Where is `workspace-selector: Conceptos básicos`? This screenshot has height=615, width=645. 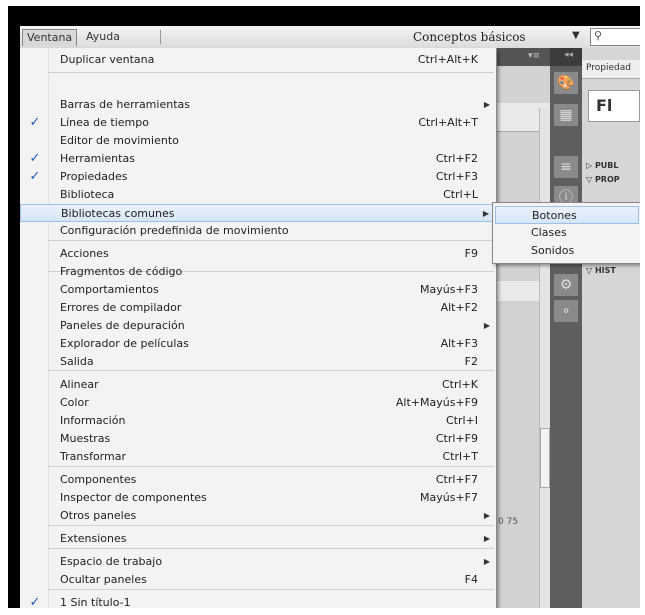
workspace-selector: Conceptos básicos is located at coordinates (469, 37).